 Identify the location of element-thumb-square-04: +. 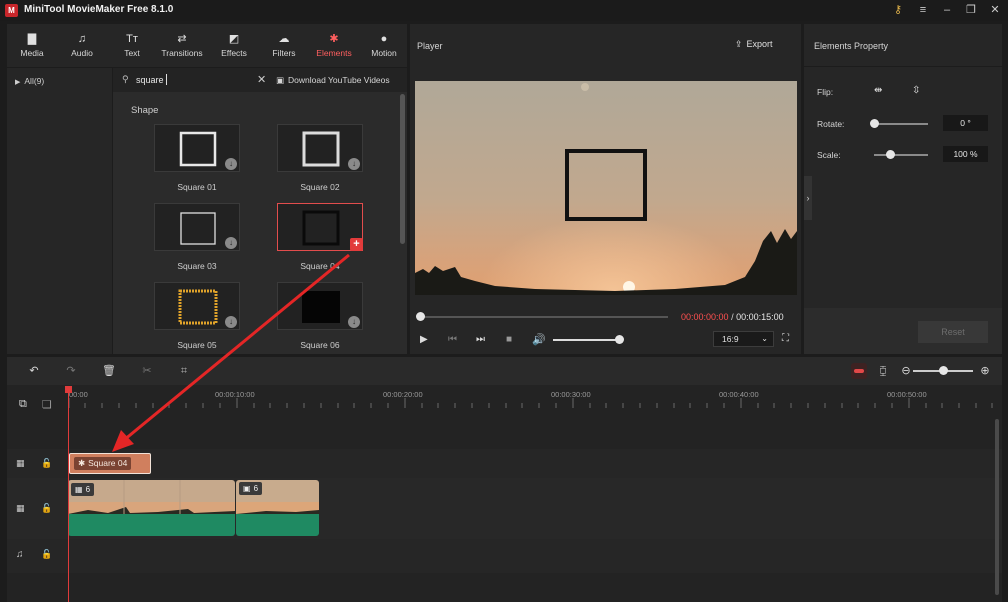
(320, 227).